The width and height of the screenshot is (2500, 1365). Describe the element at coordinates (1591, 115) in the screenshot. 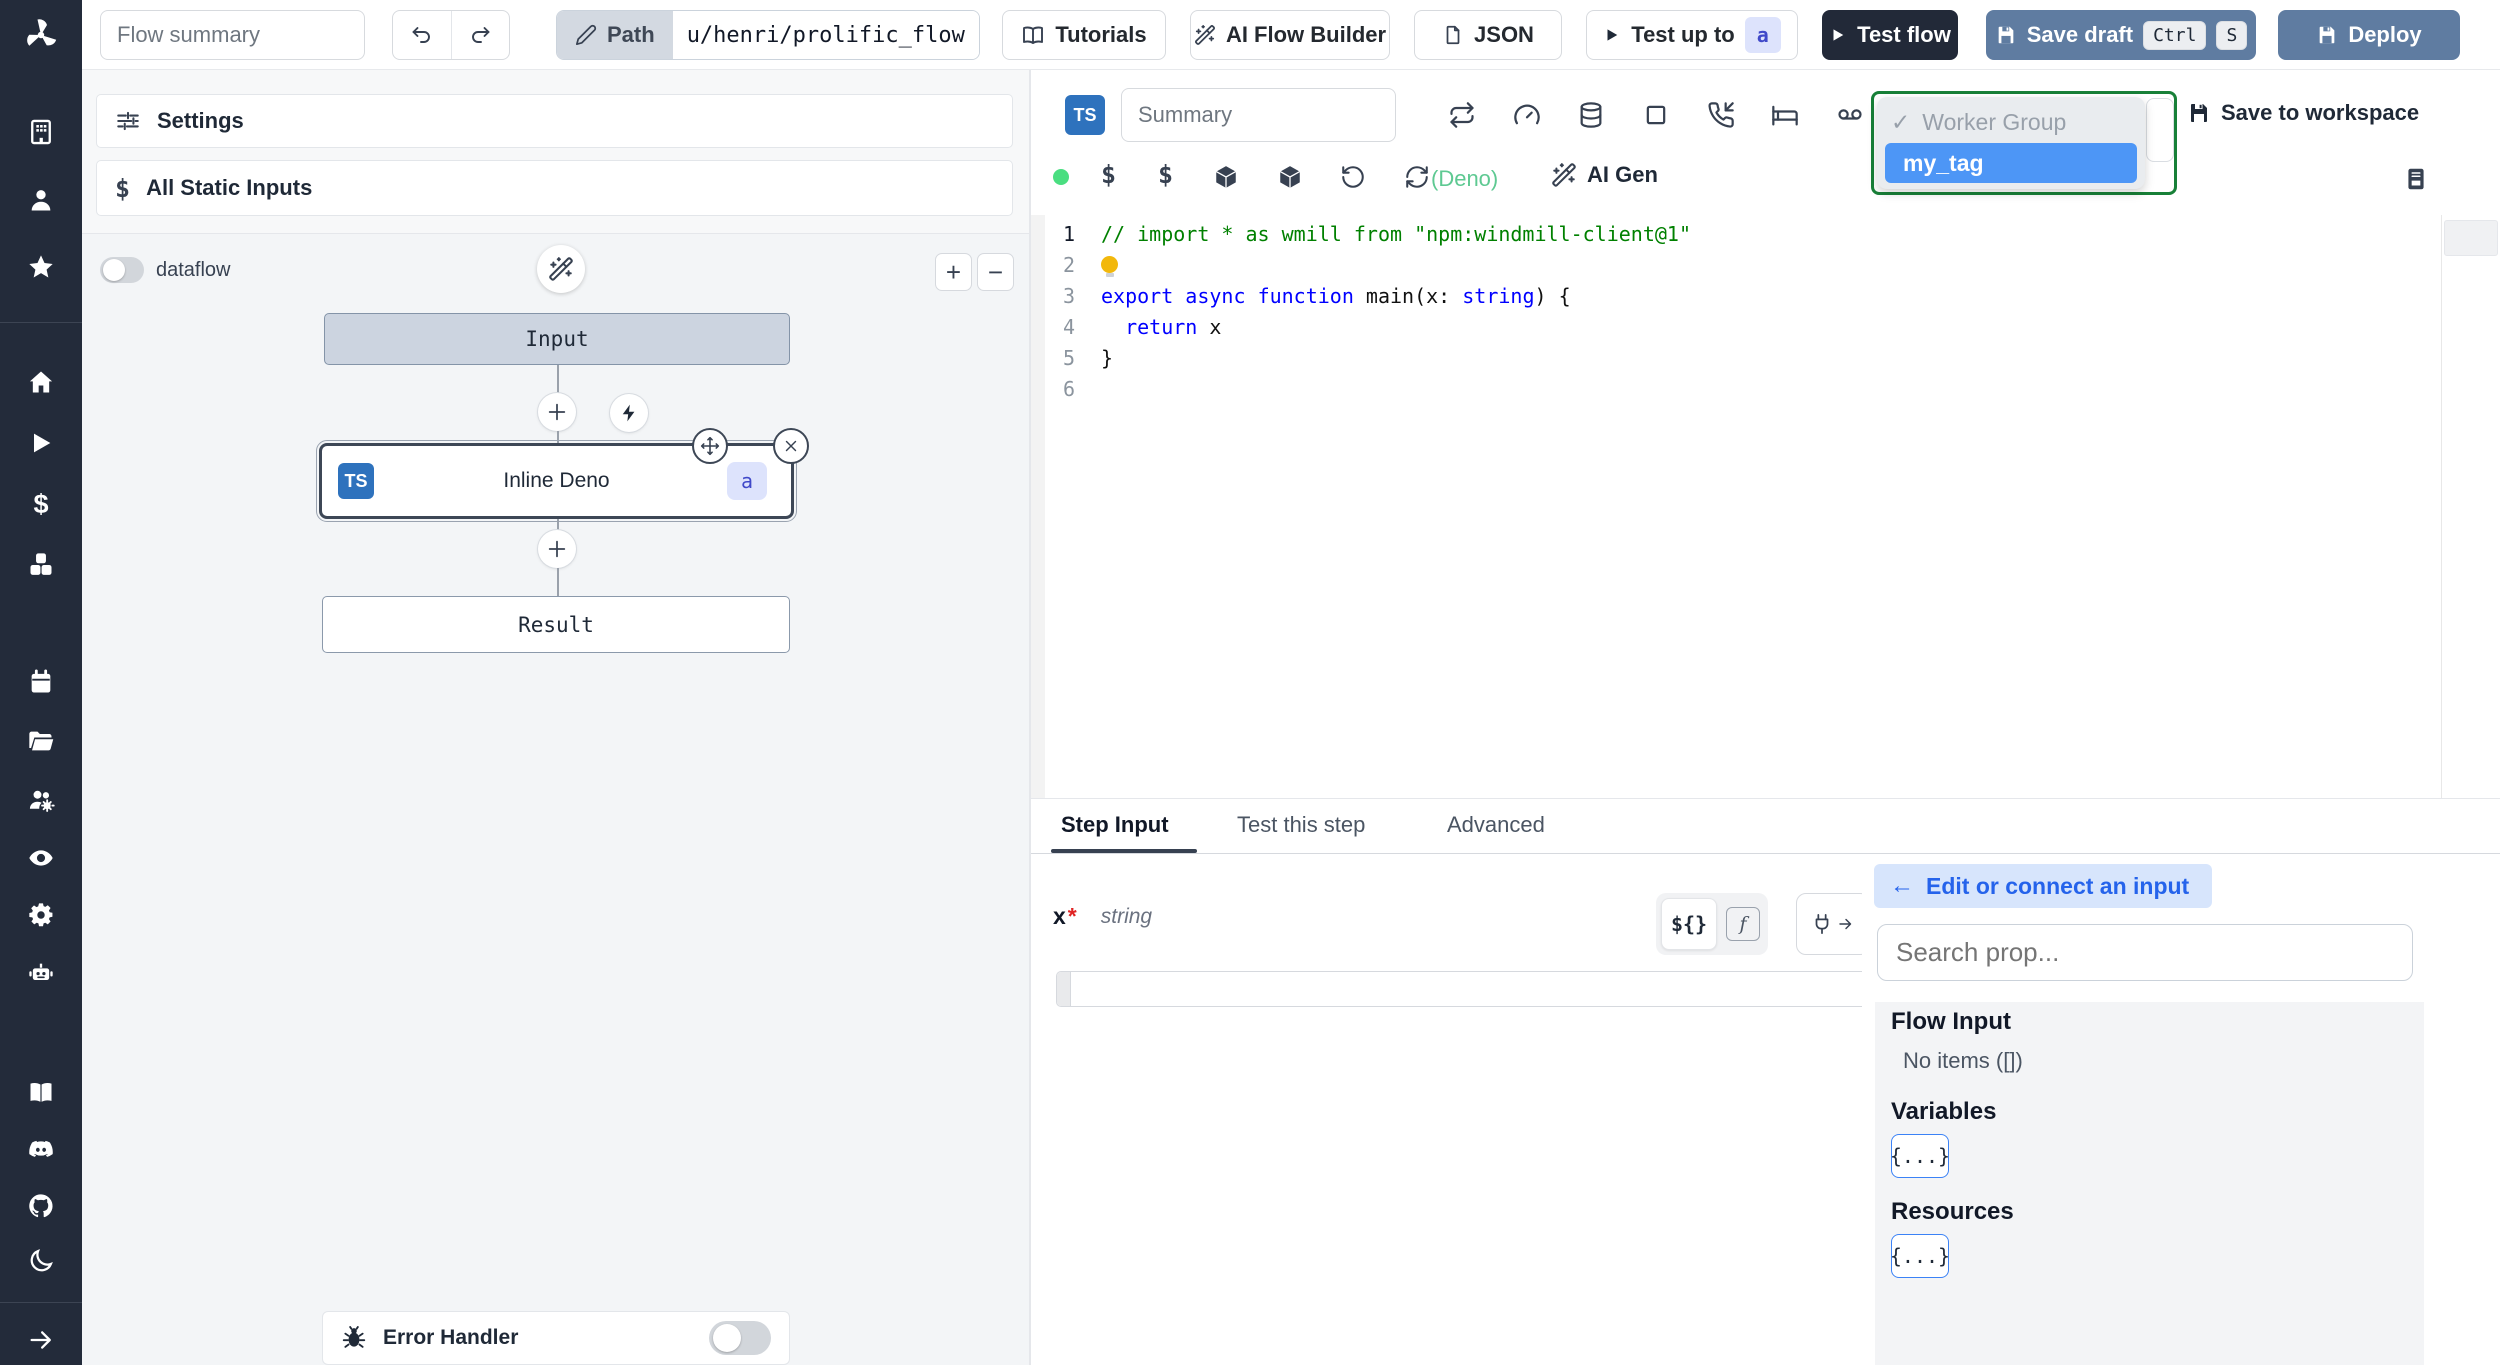

I see `cache-database-icon` at that location.